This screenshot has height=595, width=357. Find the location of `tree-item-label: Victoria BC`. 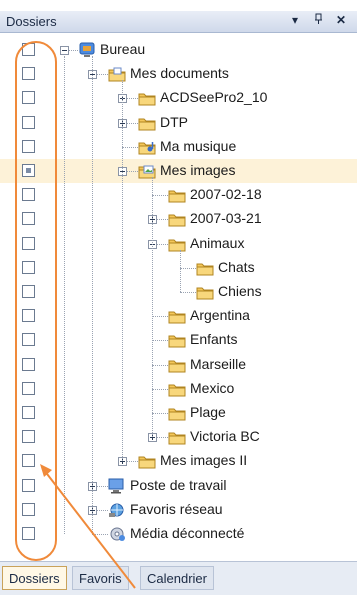

tree-item-label: Victoria BC is located at coordinates (225, 436).